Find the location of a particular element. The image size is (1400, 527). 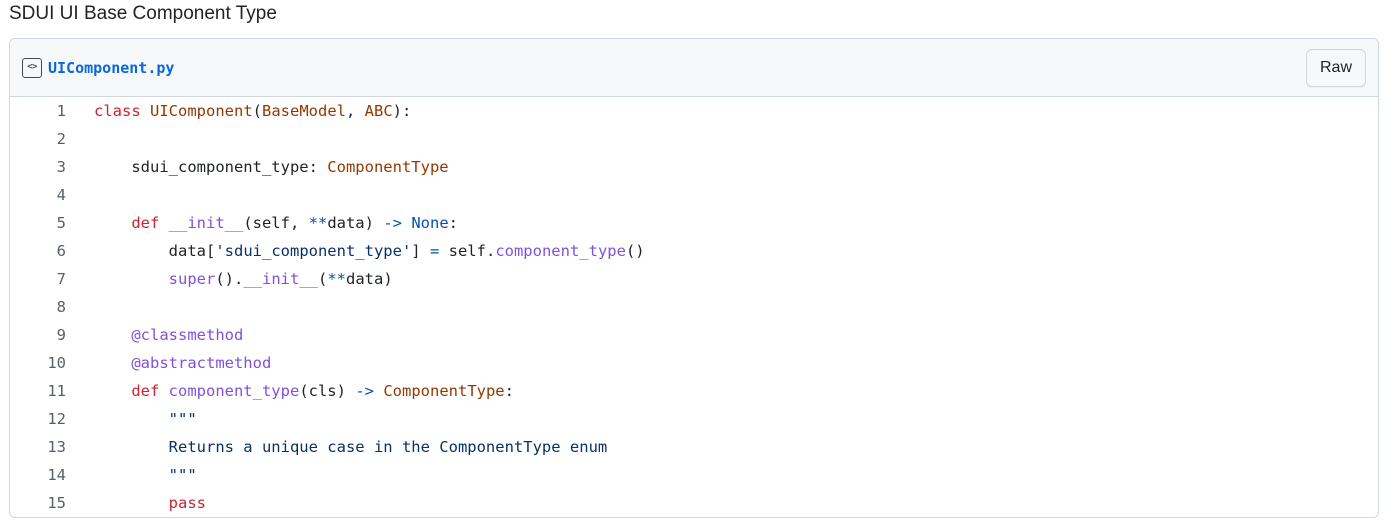

code-token: None is located at coordinates (430, 223).